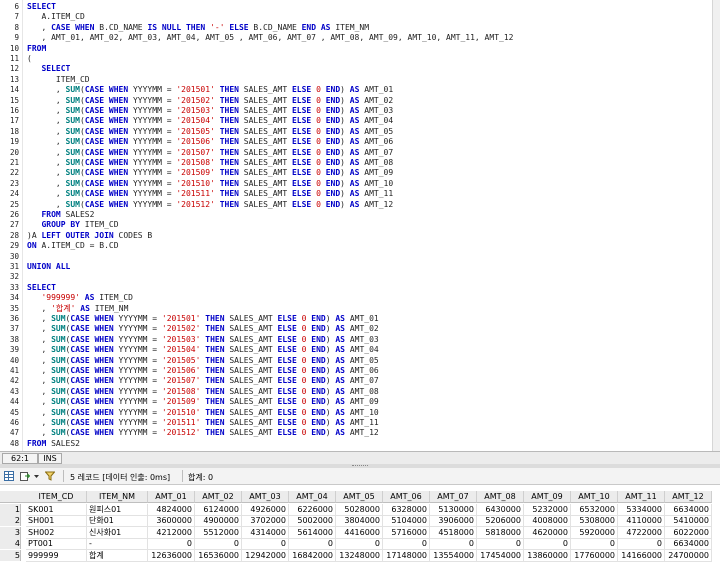 This screenshot has height=567, width=720. Describe the element at coordinates (594, 521) in the screenshot. I see `grid-cell: 5308000` at that location.